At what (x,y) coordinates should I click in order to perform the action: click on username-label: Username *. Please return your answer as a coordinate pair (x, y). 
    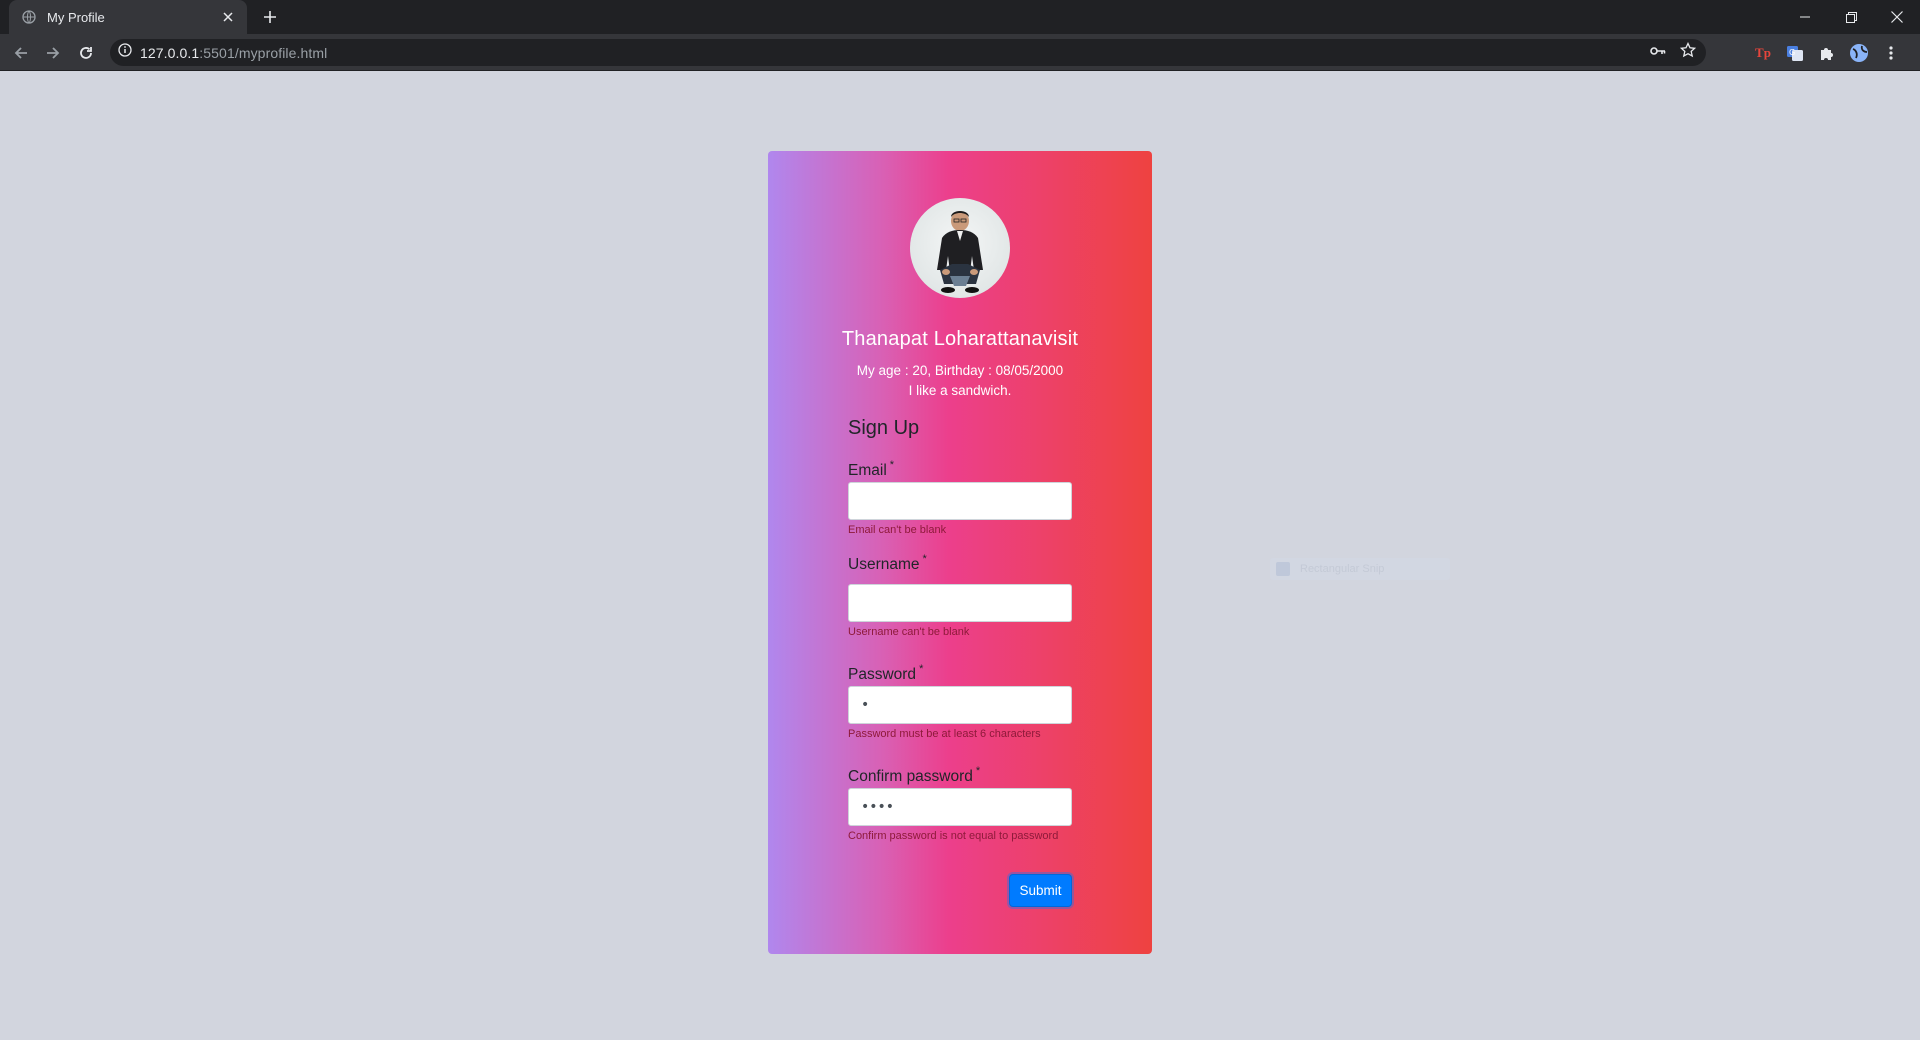
    Looking at the image, I should click on (887, 563).